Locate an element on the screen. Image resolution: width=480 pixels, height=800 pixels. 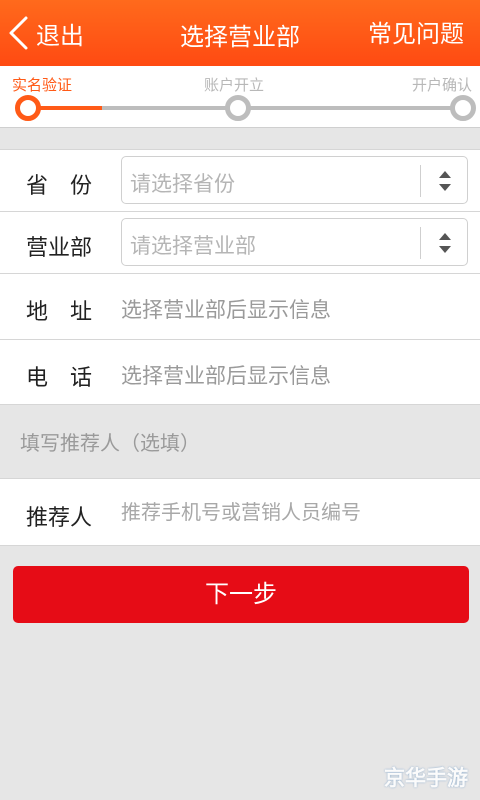
branch-placeholder: 请选择营业部 is located at coordinates (193, 246).